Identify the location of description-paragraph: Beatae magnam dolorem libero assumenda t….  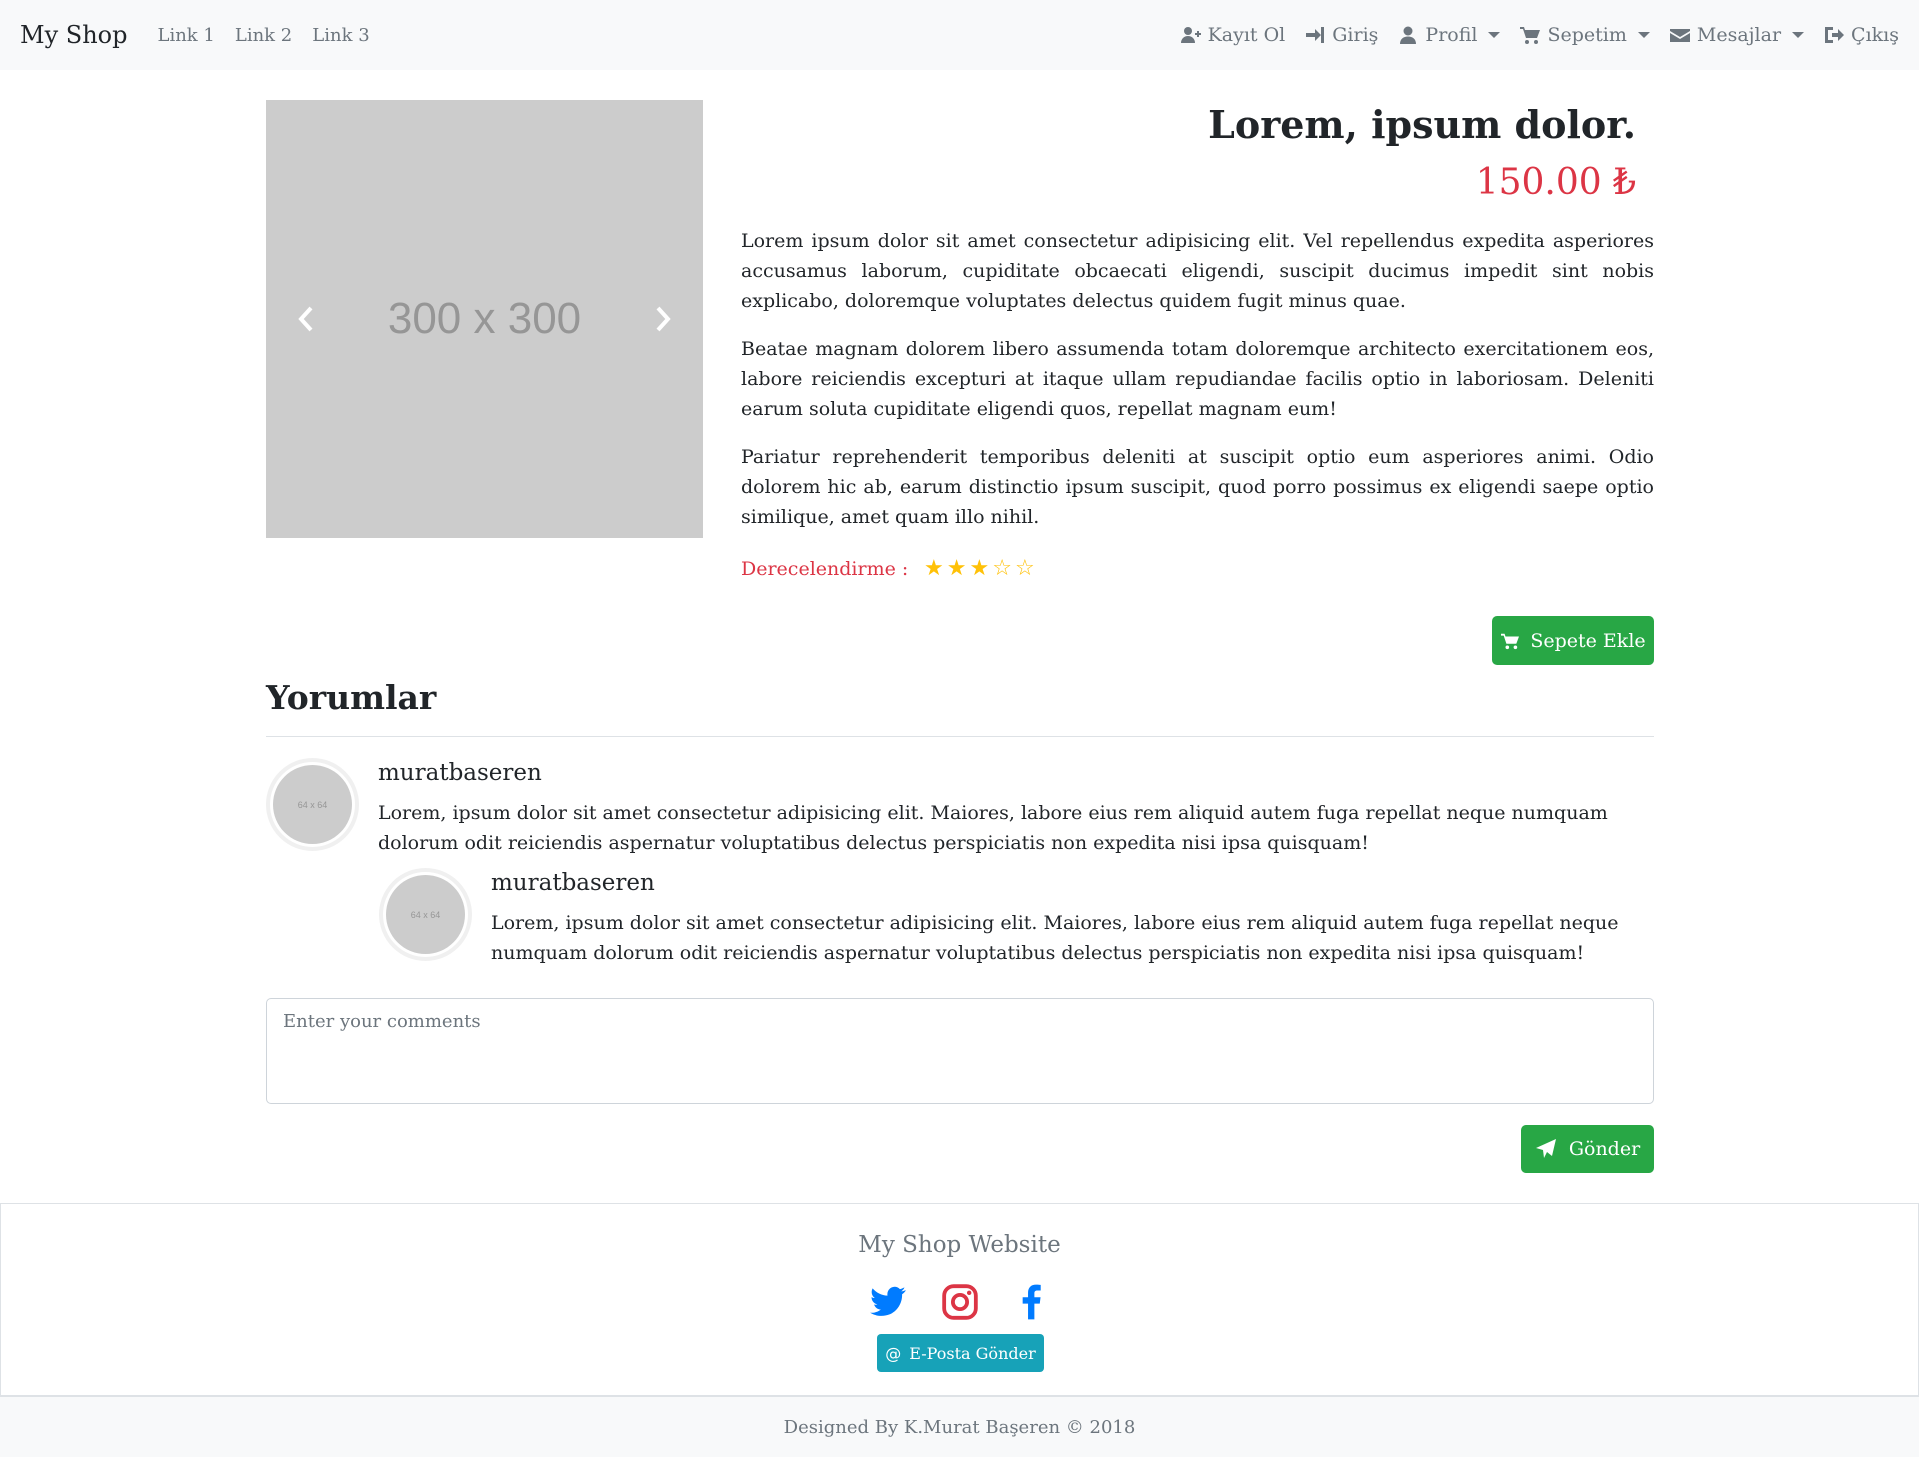
(1197, 379).